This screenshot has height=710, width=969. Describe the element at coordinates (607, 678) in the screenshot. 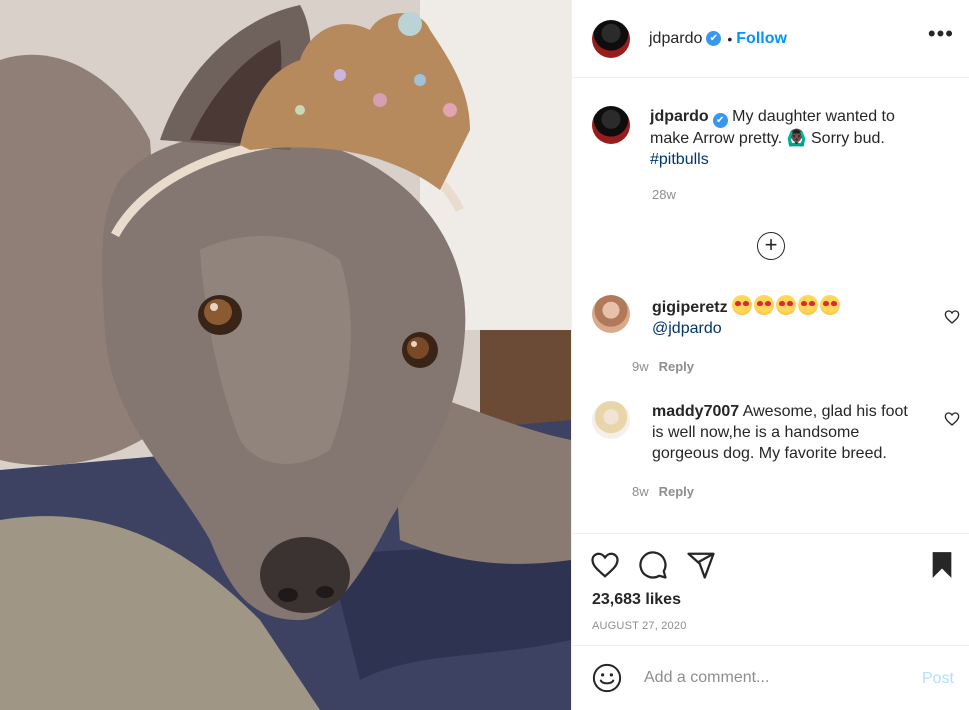

I see `emoji-icon` at that location.